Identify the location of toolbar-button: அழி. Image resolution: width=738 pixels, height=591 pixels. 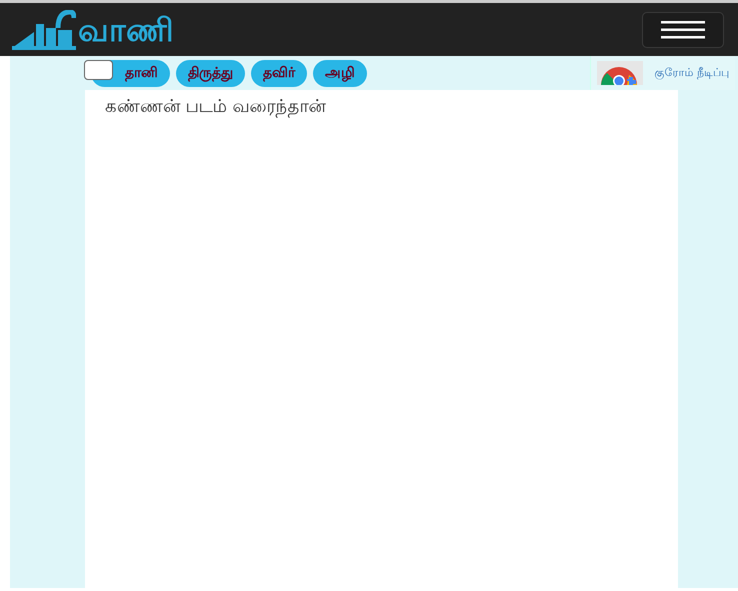
(340, 73).